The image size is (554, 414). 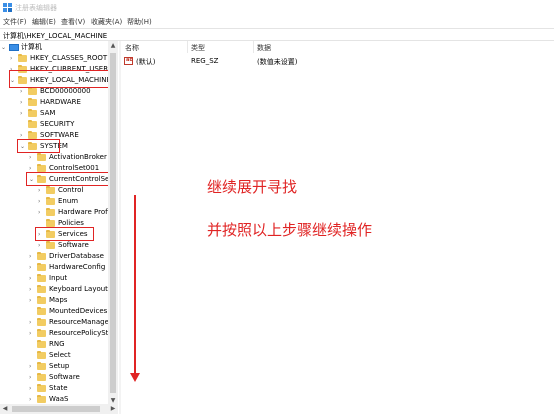 I want to click on address-path: 计算机\HKEY_LOCAL_MACHINE, so click(x=55, y=36).